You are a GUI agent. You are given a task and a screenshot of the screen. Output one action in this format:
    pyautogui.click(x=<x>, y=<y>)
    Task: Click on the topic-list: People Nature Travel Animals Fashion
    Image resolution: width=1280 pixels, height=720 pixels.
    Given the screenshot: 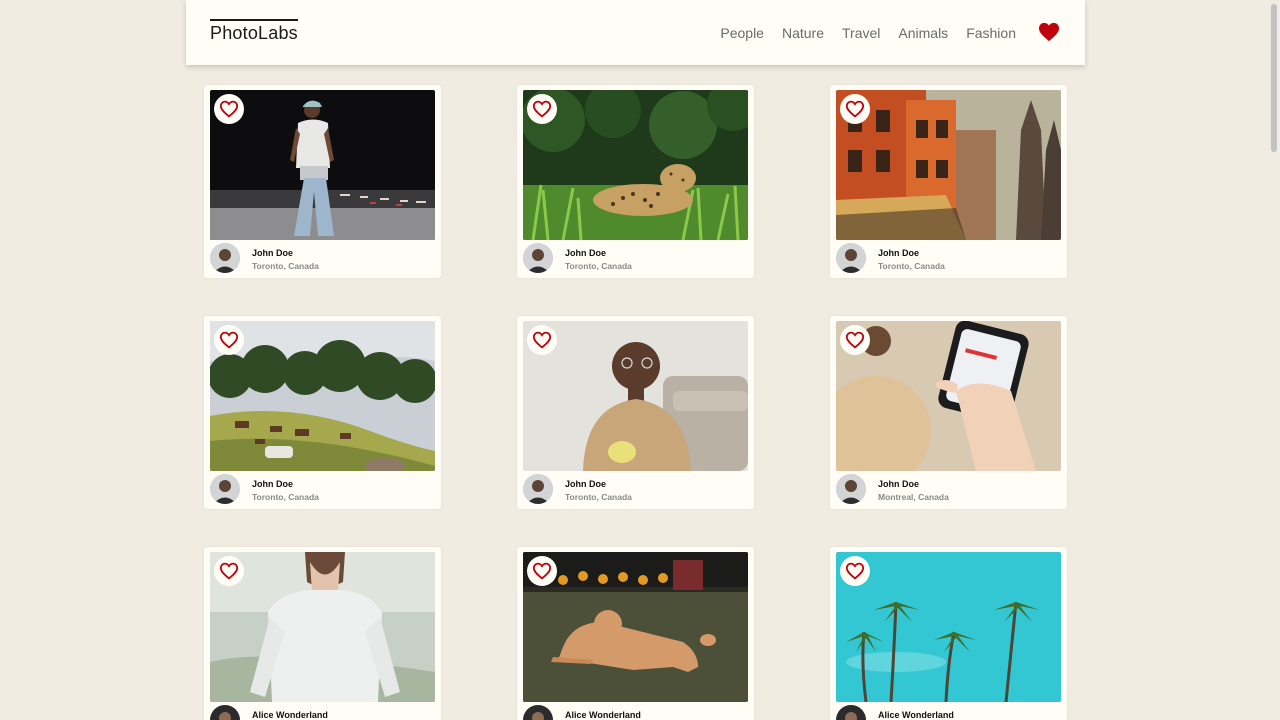 What is the action you would take?
    pyautogui.click(x=868, y=33)
    